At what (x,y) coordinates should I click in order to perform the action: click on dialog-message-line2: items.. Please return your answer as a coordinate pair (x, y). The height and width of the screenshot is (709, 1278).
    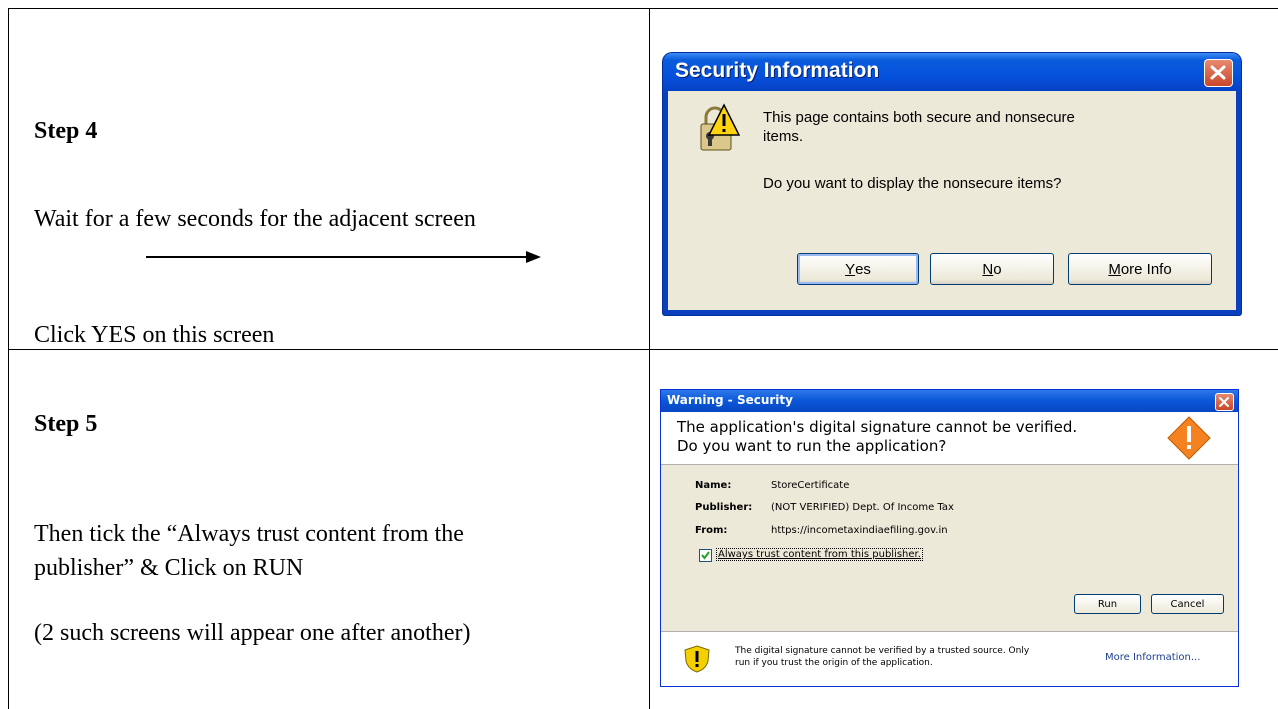
    Looking at the image, I should click on (783, 136).